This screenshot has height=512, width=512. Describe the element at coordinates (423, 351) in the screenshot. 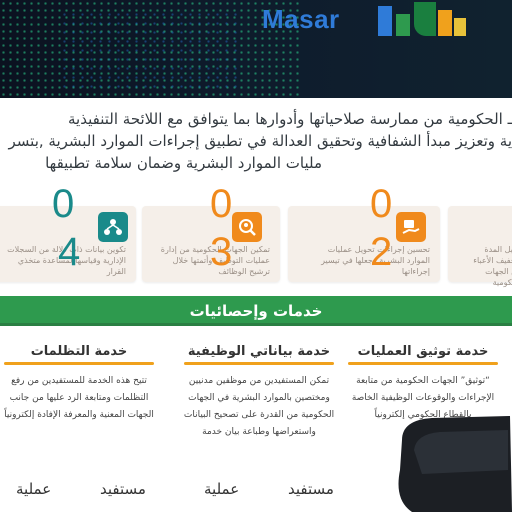

I see `service-title: خدمة توثيق العمليات` at that location.